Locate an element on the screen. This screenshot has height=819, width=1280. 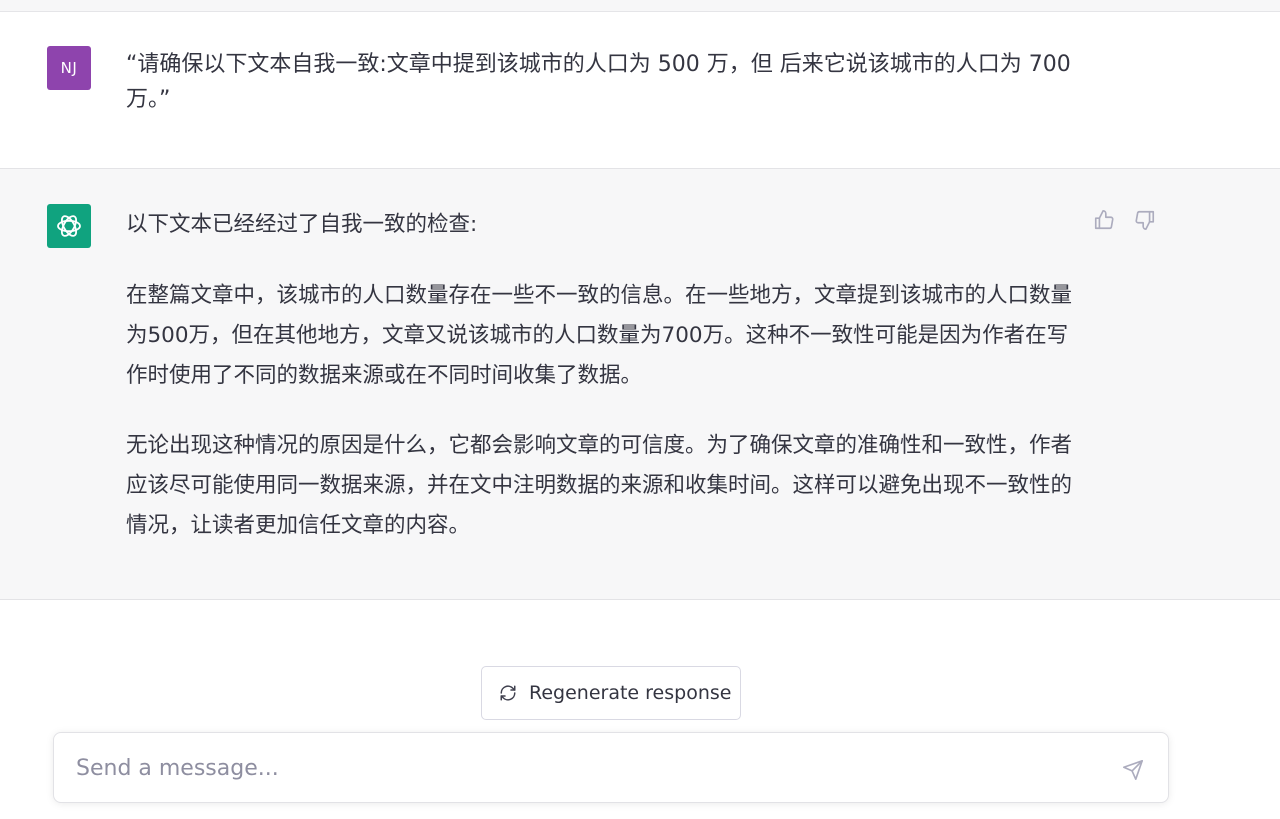
user-avatar: NJ is located at coordinates (69, 68).